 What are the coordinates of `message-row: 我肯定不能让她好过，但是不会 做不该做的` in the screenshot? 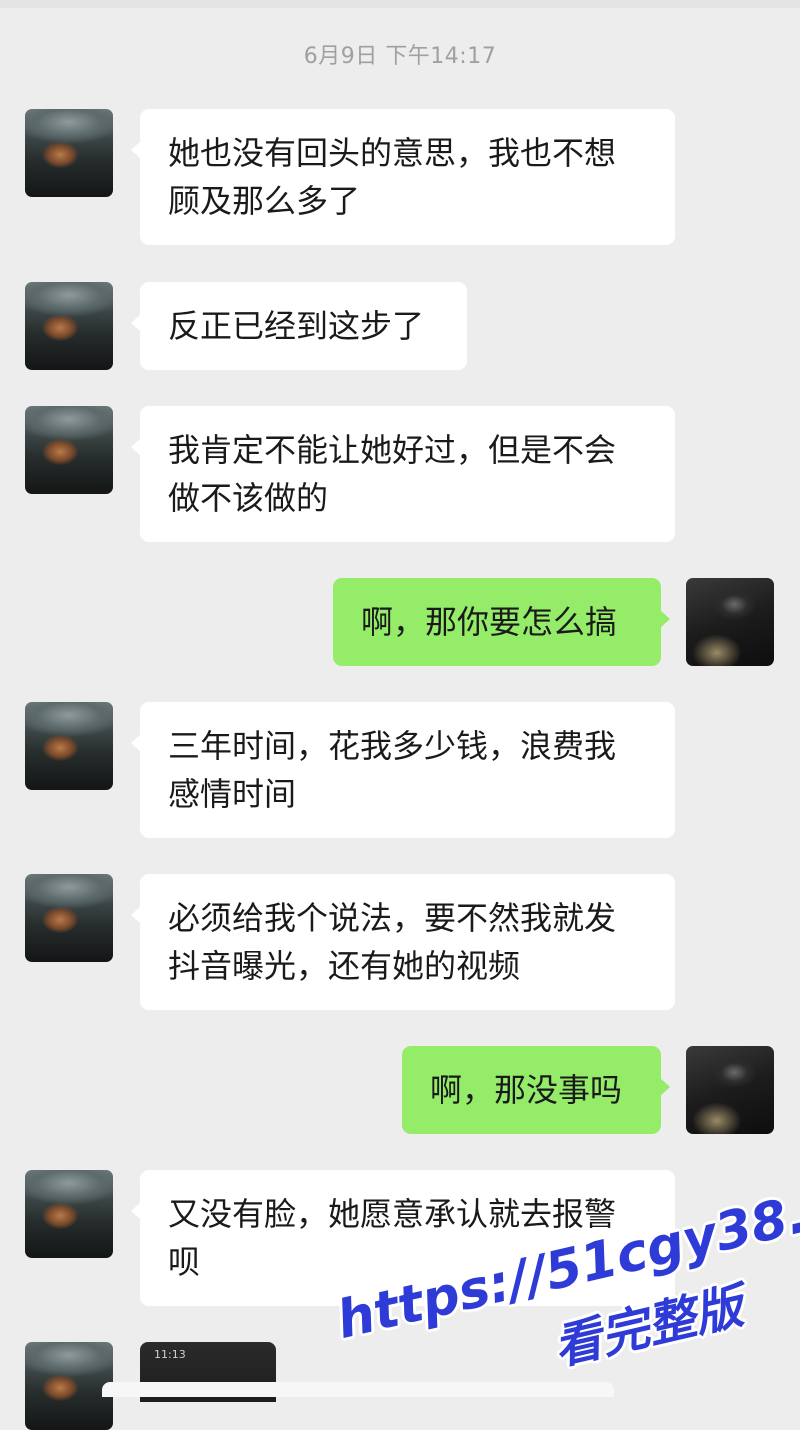 It's located at (400, 474).